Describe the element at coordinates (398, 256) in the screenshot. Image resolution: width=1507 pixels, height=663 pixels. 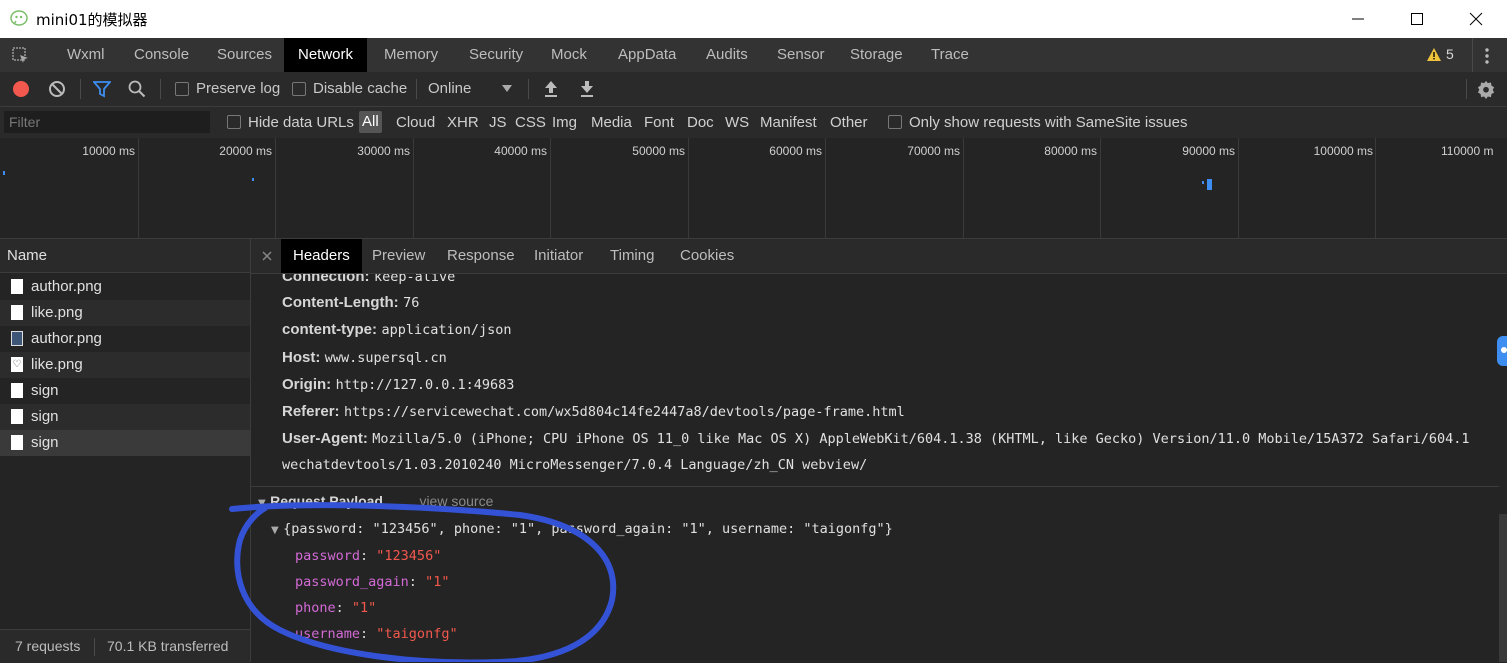
I see `tab-preview: Preview` at that location.